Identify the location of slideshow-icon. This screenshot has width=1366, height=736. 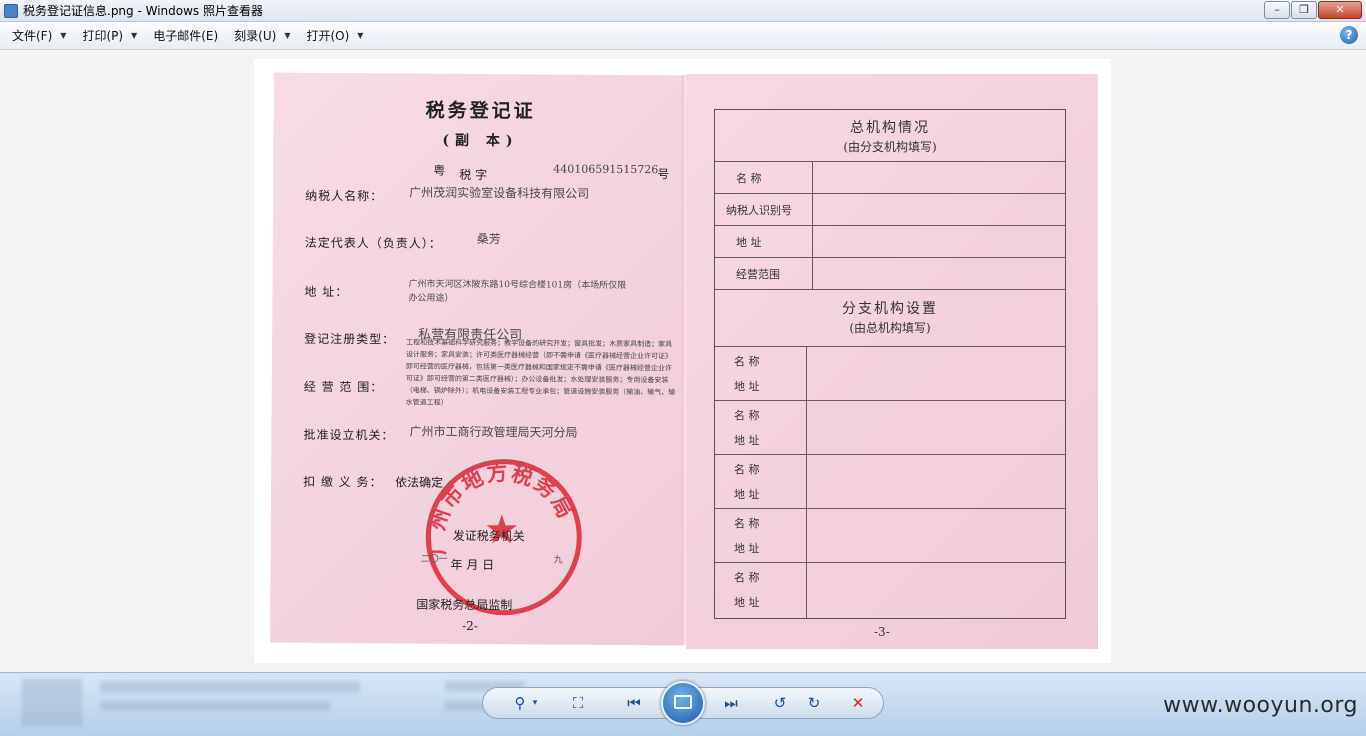
(683, 702).